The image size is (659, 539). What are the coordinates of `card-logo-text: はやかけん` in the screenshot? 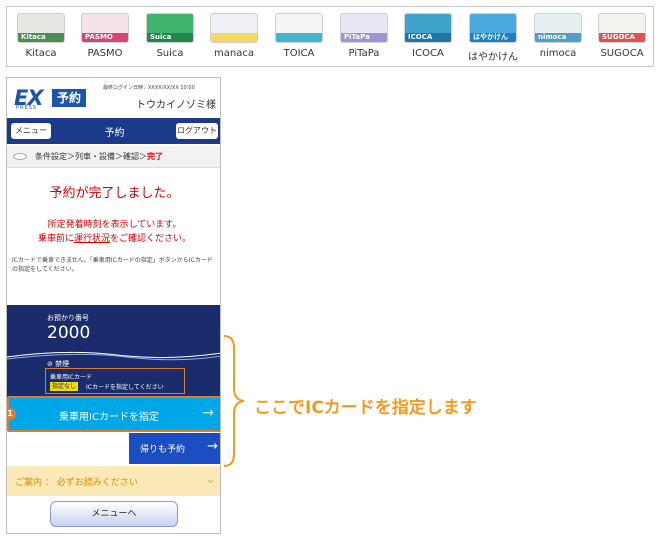 It's located at (490, 37).